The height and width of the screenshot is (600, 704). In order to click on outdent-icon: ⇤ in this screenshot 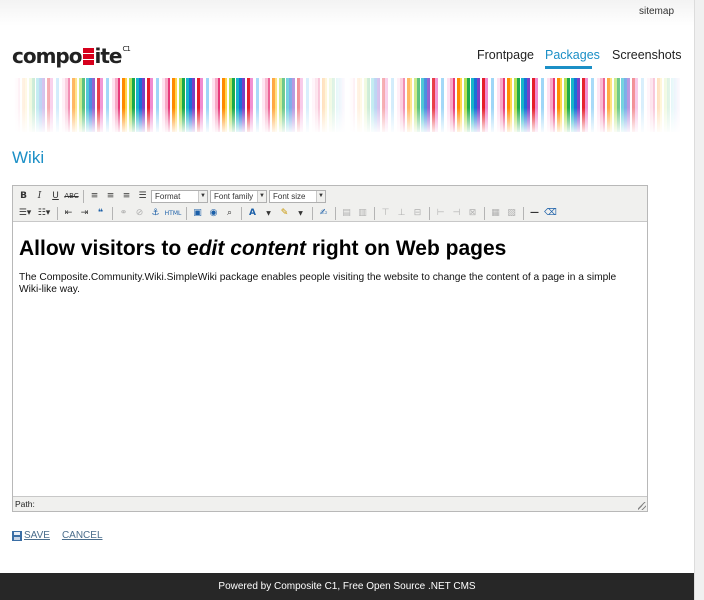, I will do `click(68, 213)`.